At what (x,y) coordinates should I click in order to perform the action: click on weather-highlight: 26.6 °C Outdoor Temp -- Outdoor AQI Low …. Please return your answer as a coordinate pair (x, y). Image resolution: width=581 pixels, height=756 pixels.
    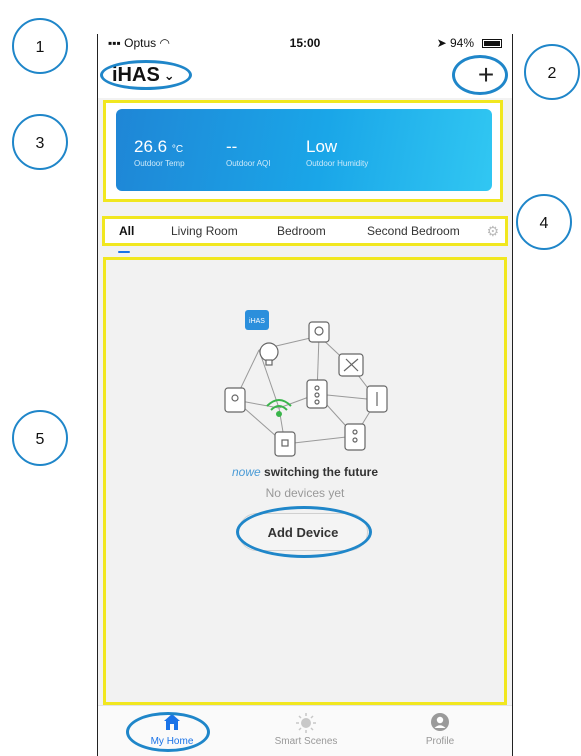
    Looking at the image, I should click on (303, 151).